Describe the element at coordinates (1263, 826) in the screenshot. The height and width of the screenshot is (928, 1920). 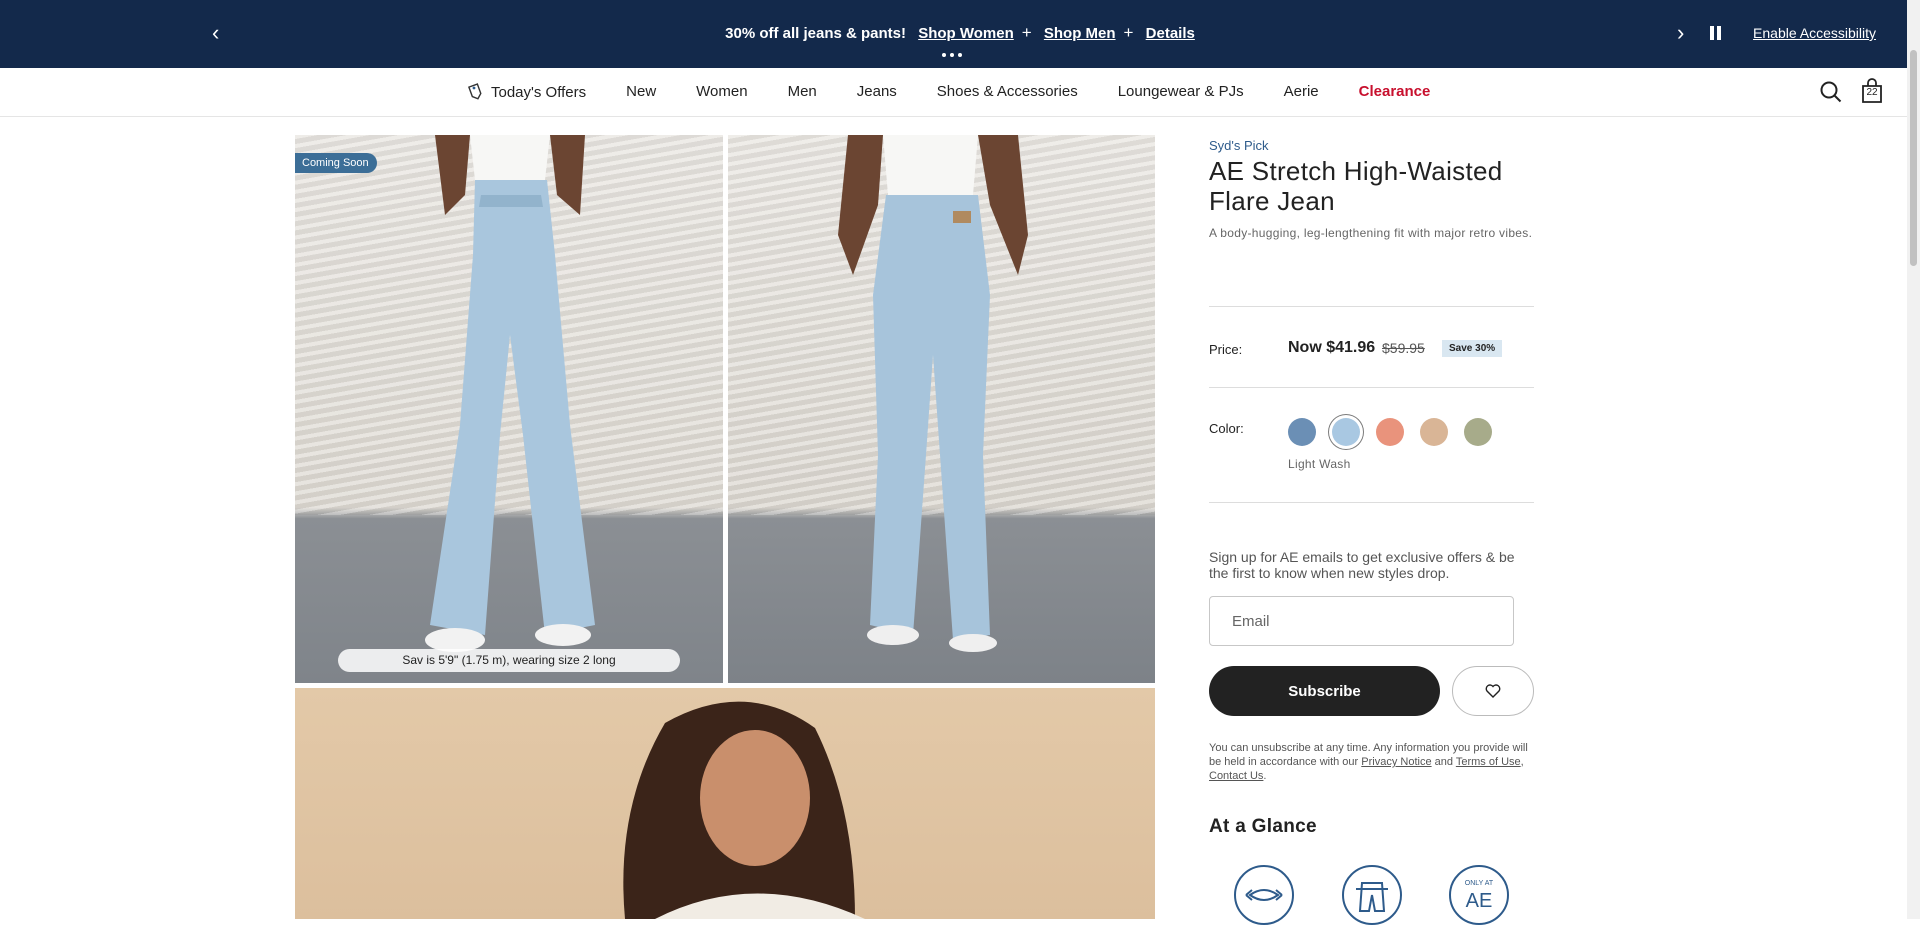
I see `at-a-glance-heading: At a Glance` at that location.